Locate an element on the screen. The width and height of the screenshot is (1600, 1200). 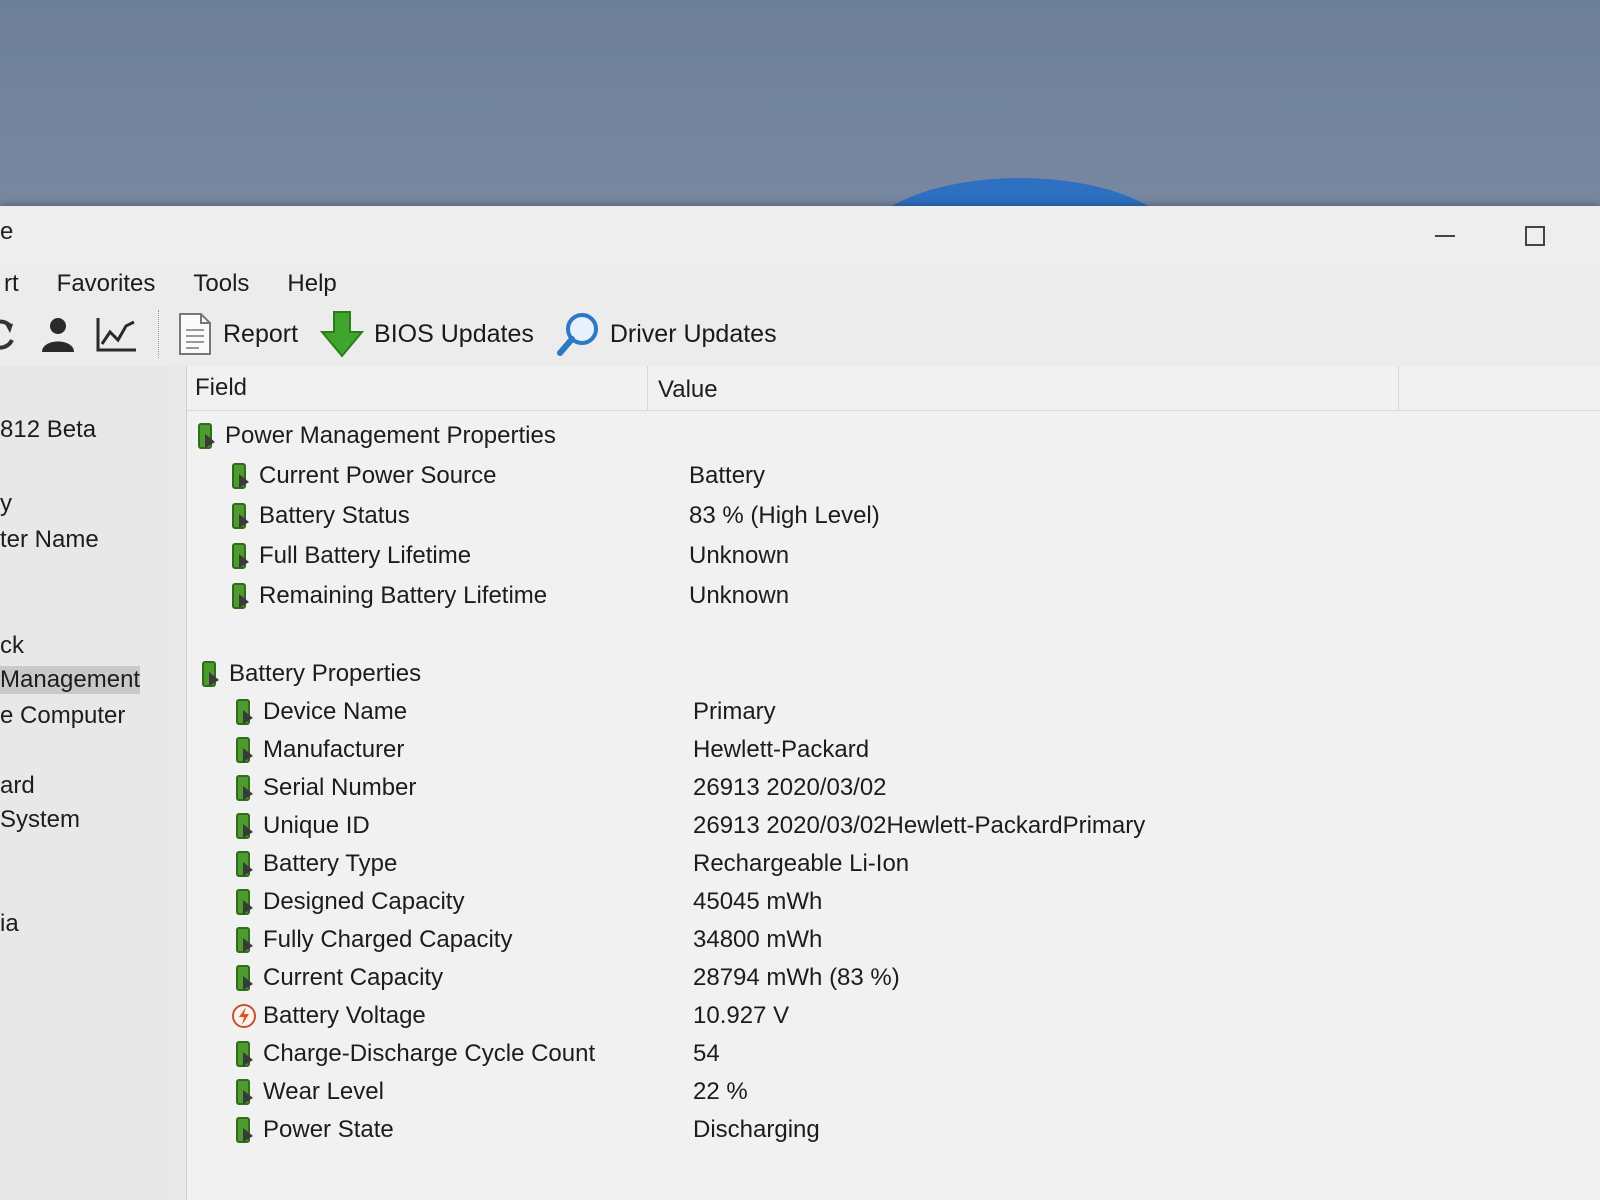
menu-help: Help is located at coordinates (311, 284).